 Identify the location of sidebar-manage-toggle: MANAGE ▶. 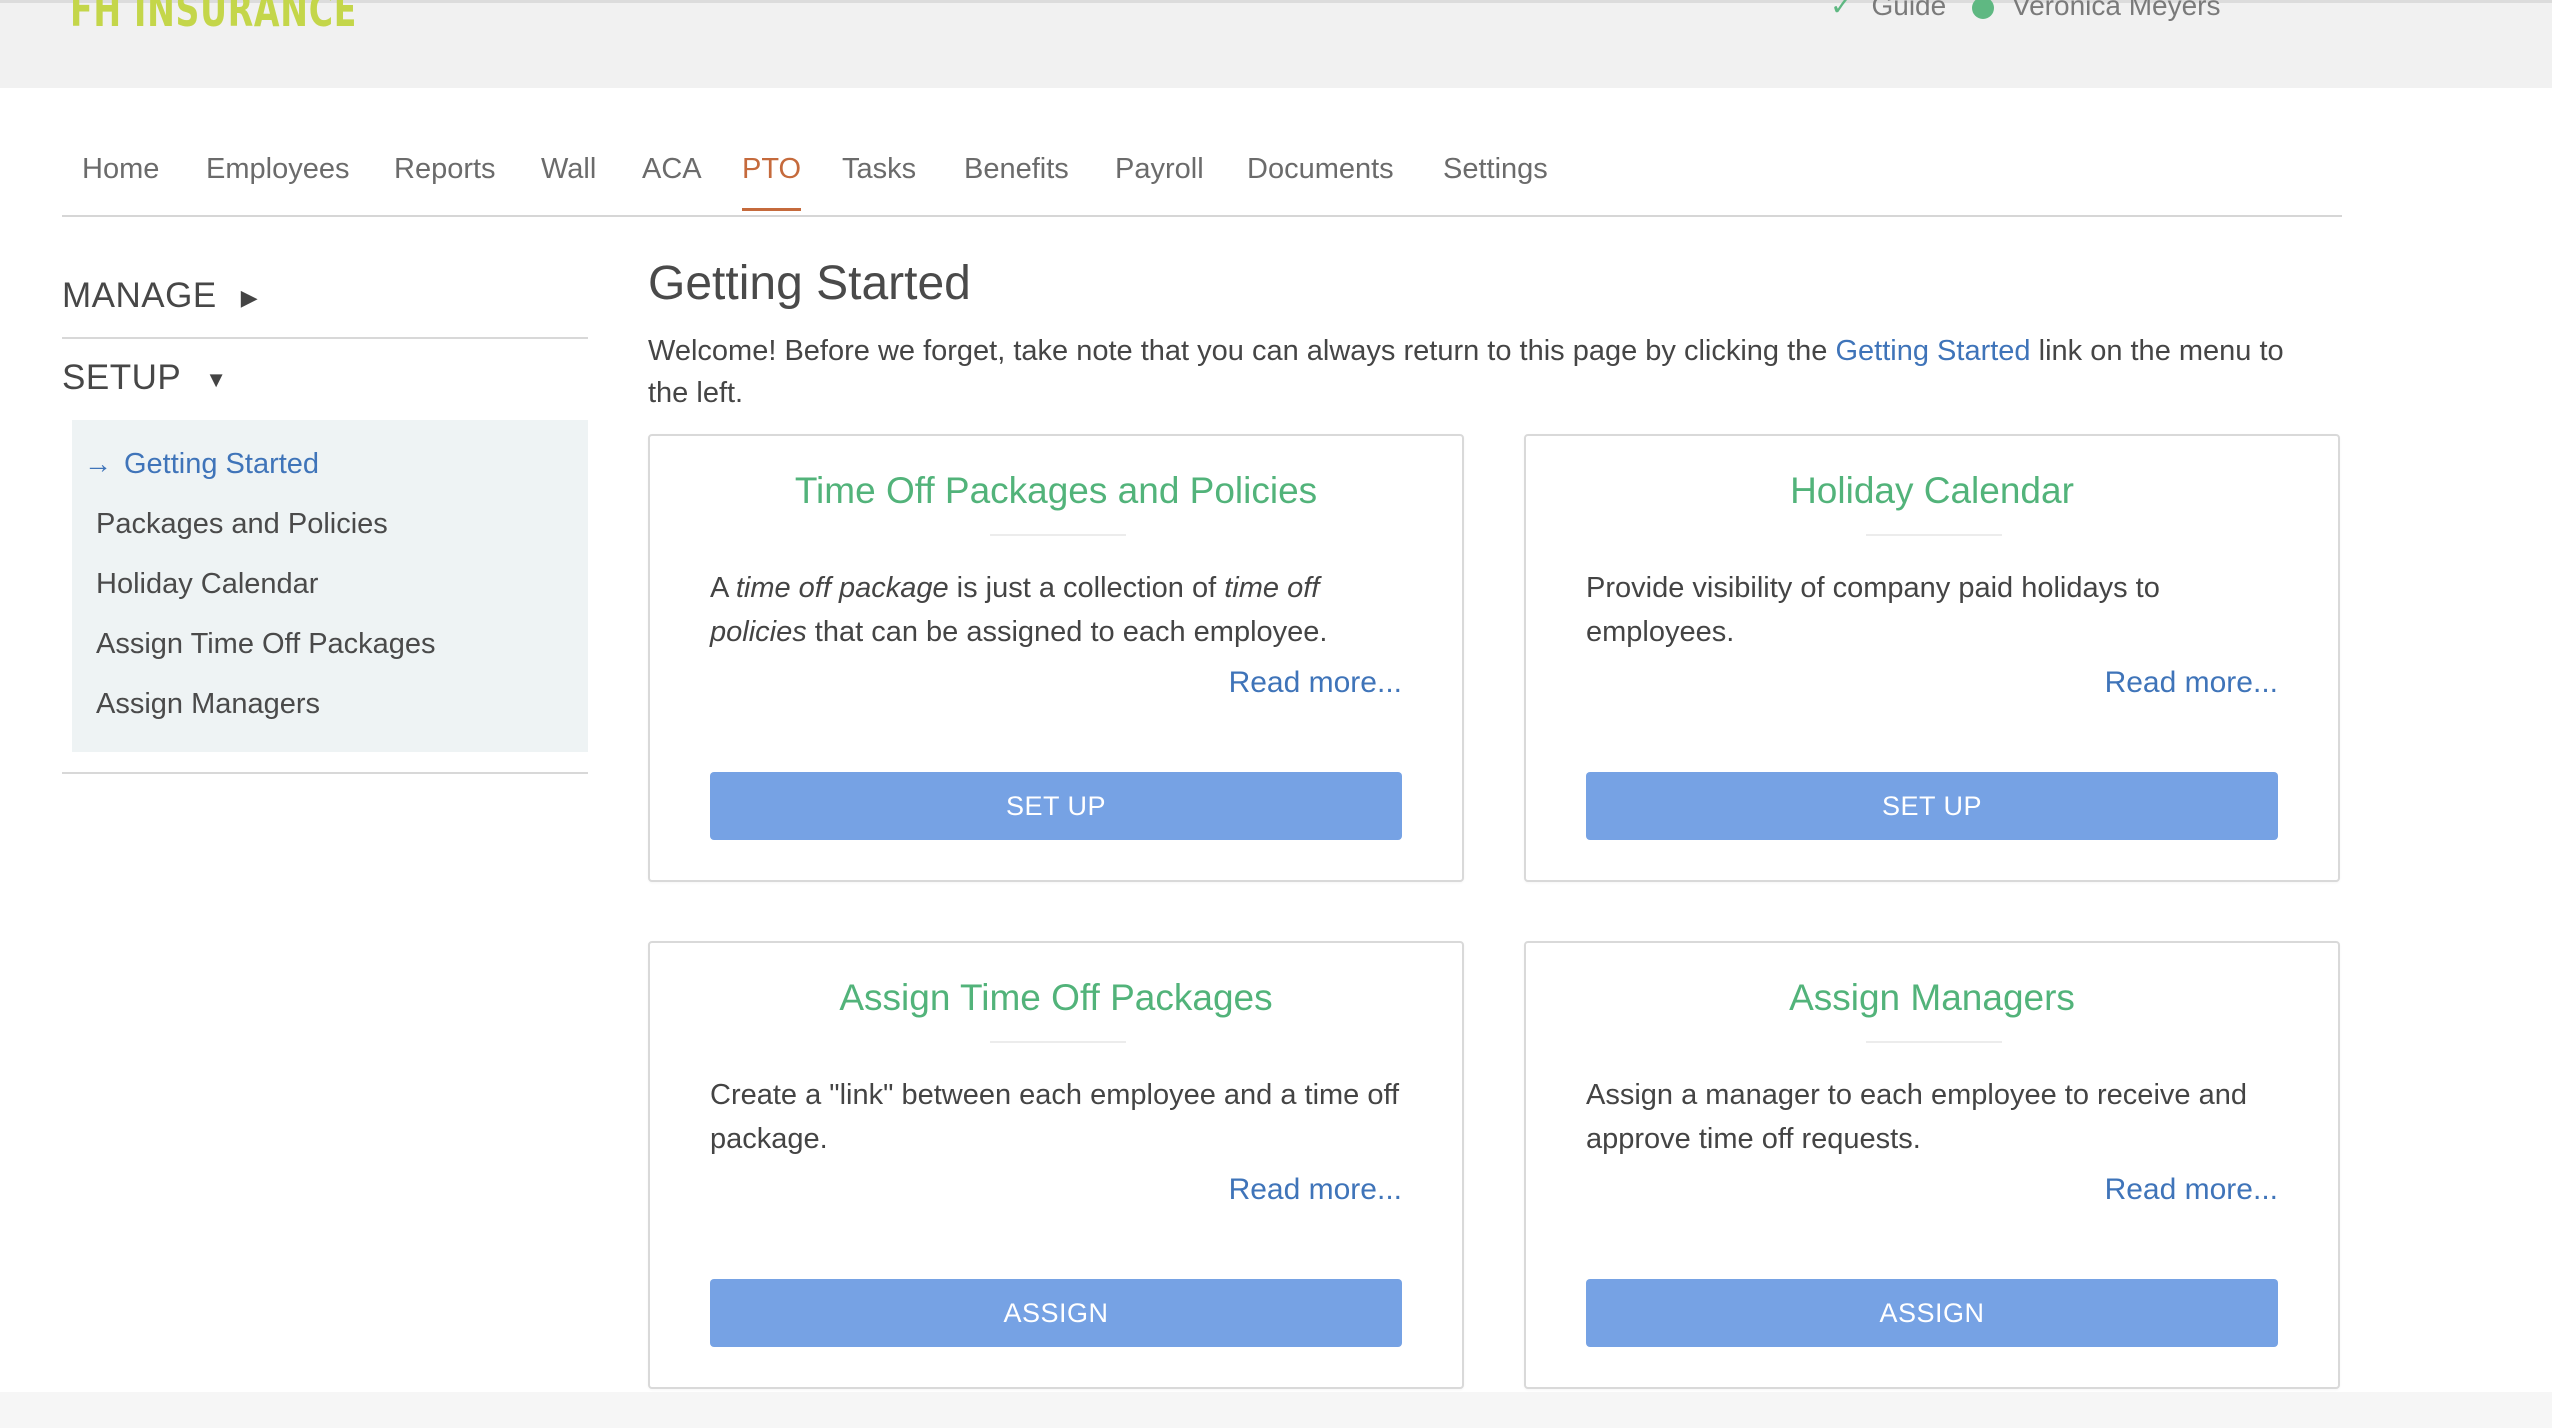
(325, 296).